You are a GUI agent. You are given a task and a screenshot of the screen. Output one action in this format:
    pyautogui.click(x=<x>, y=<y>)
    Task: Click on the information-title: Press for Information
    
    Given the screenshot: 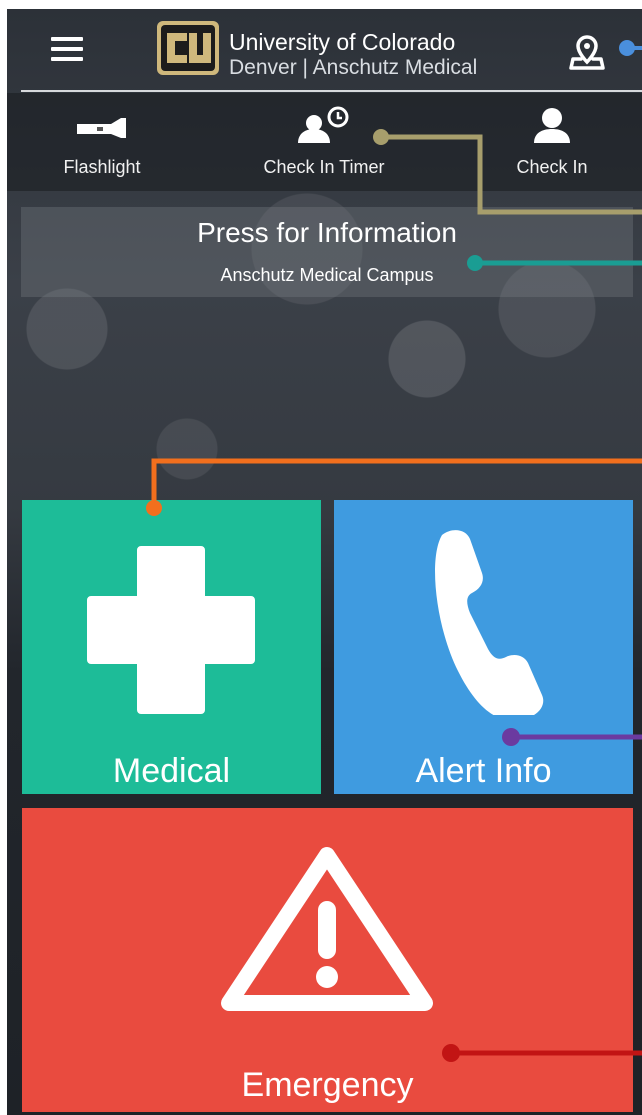 What is the action you would take?
    pyautogui.click(x=327, y=232)
    